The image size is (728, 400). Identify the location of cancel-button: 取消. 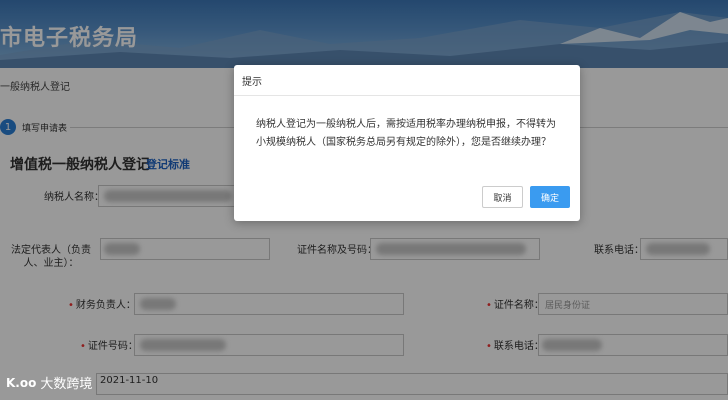
(502, 197).